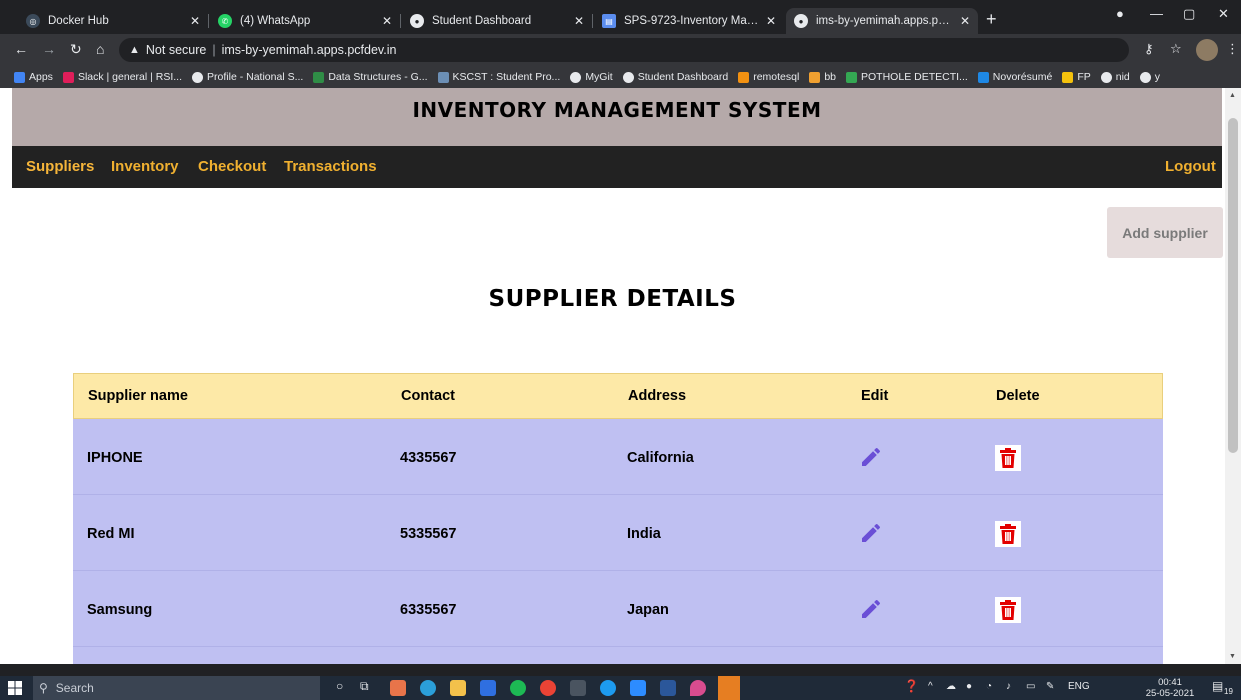 The image size is (1241, 700). I want to click on whatsapp-icon: ✆, so click(225, 21).